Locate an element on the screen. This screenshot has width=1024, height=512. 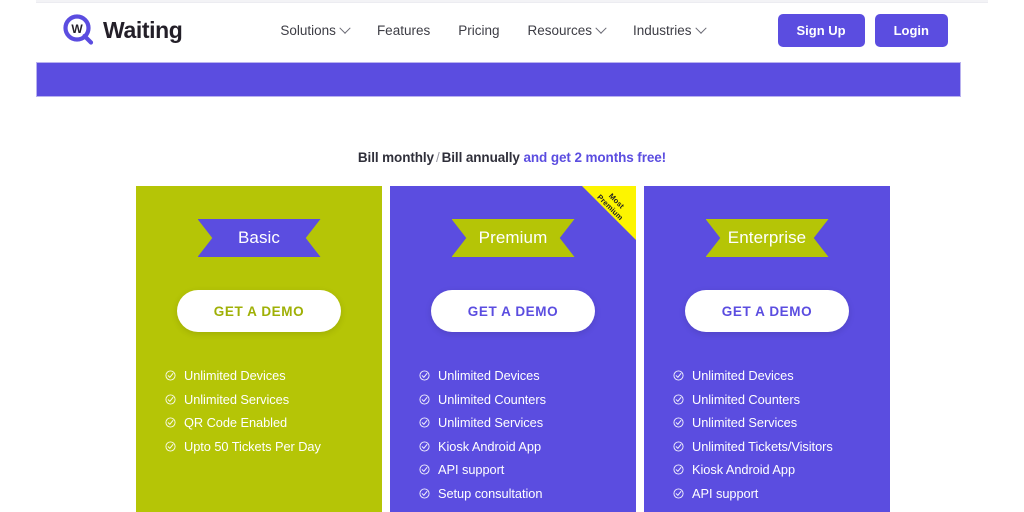
nav-item-features: Features is located at coordinates (403, 30).